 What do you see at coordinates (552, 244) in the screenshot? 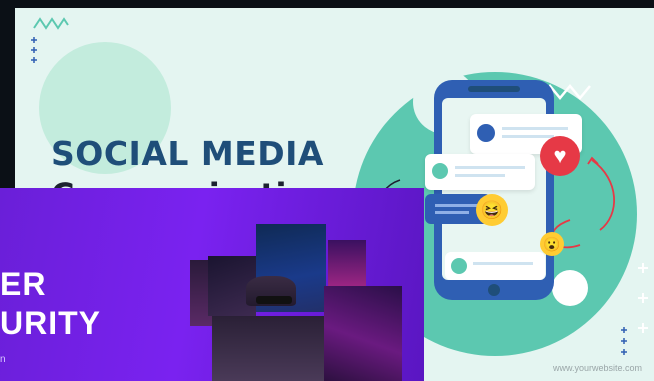
I see `surprised-emoji-icon: 😮` at bounding box center [552, 244].